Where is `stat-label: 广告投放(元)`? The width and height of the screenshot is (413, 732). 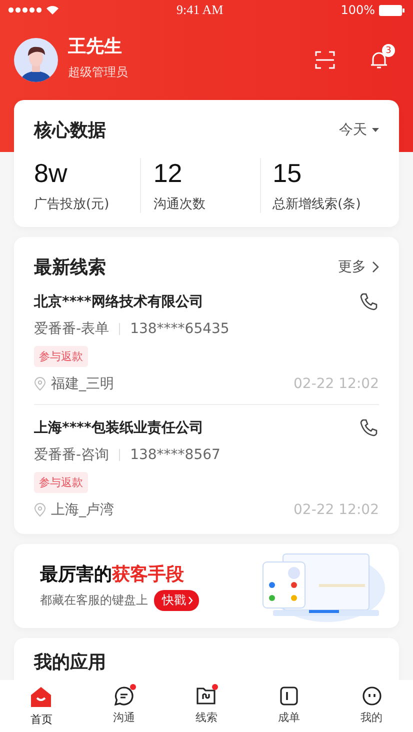
stat-label: 广告投放(元) is located at coordinates (72, 204).